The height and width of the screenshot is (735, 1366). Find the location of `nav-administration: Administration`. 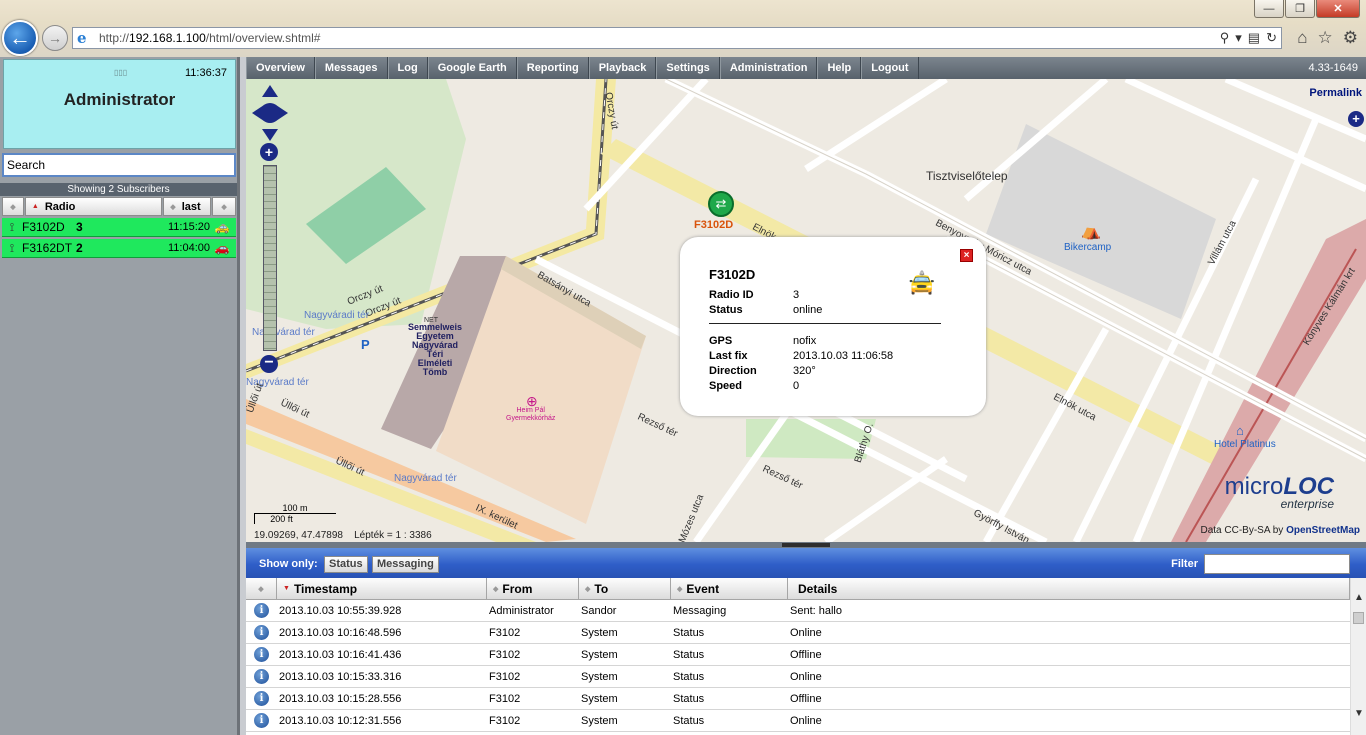

nav-administration: Administration is located at coordinates (768, 68).